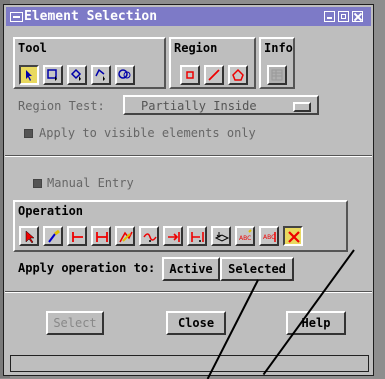 The image size is (385, 379). What do you see at coordinates (257, 269) in the screenshot?
I see `selected-button: Selected` at bounding box center [257, 269].